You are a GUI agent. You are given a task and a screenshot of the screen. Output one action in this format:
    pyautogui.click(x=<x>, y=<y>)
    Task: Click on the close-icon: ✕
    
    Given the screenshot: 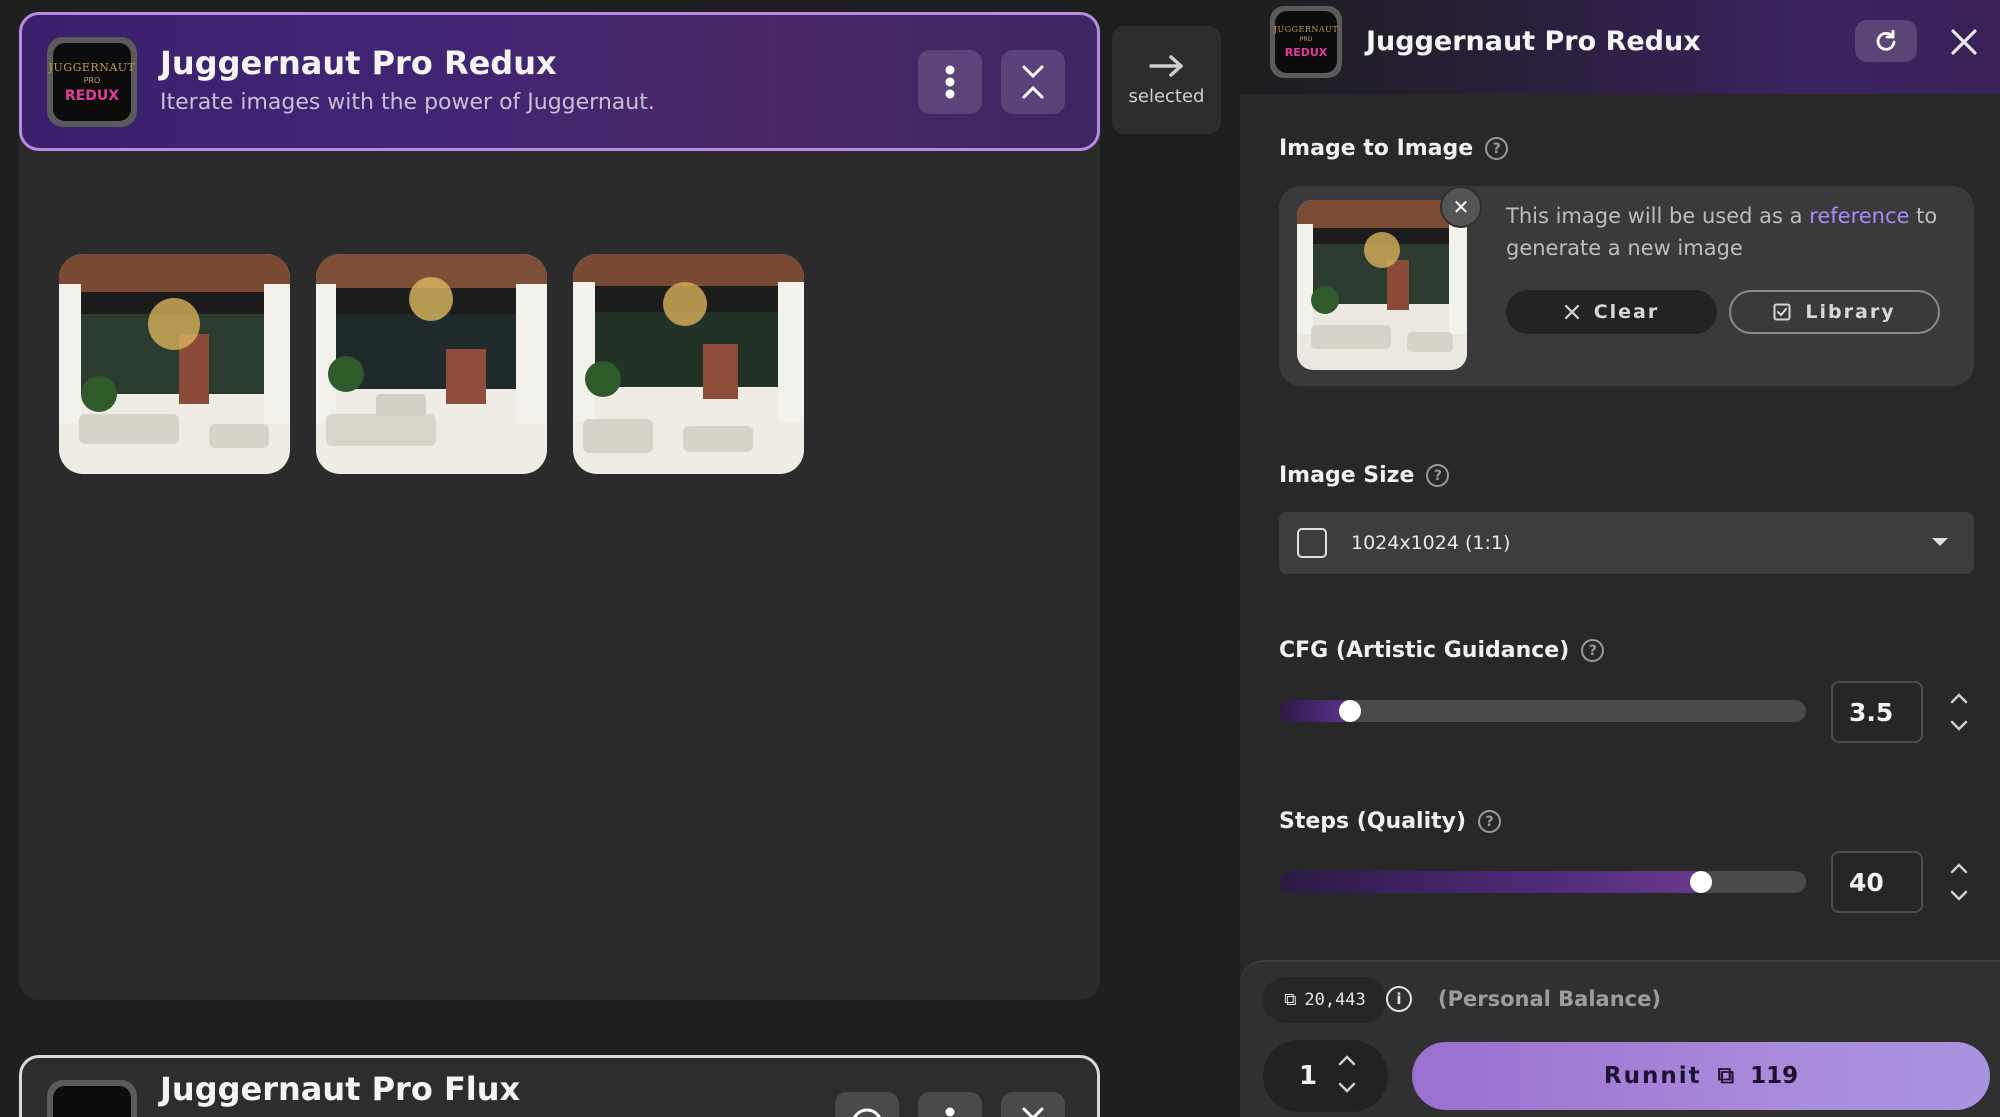 What is the action you would take?
    pyautogui.click(x=1461, y=207)
    